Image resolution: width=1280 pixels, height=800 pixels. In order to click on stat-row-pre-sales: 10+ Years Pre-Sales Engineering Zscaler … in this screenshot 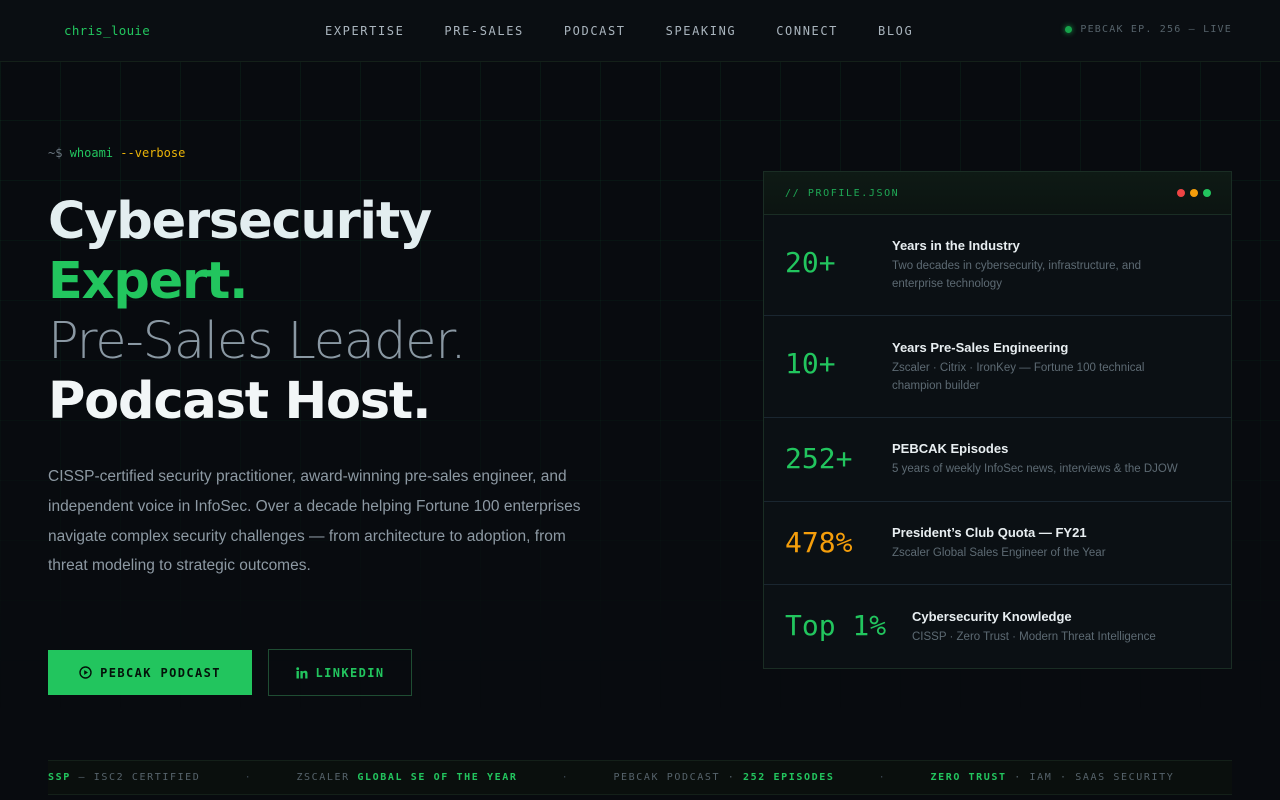, I will do `click(997, 367)`.